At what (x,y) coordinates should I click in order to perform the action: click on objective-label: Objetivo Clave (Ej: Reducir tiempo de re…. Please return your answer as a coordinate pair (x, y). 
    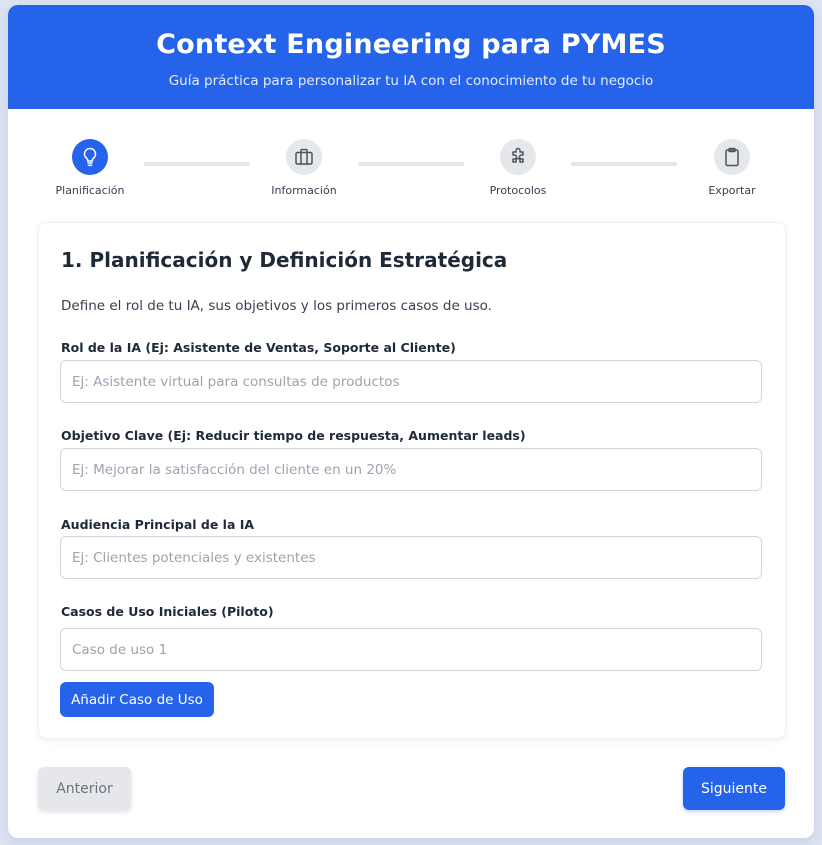
    Looking at the image, I should click on (293, 435).